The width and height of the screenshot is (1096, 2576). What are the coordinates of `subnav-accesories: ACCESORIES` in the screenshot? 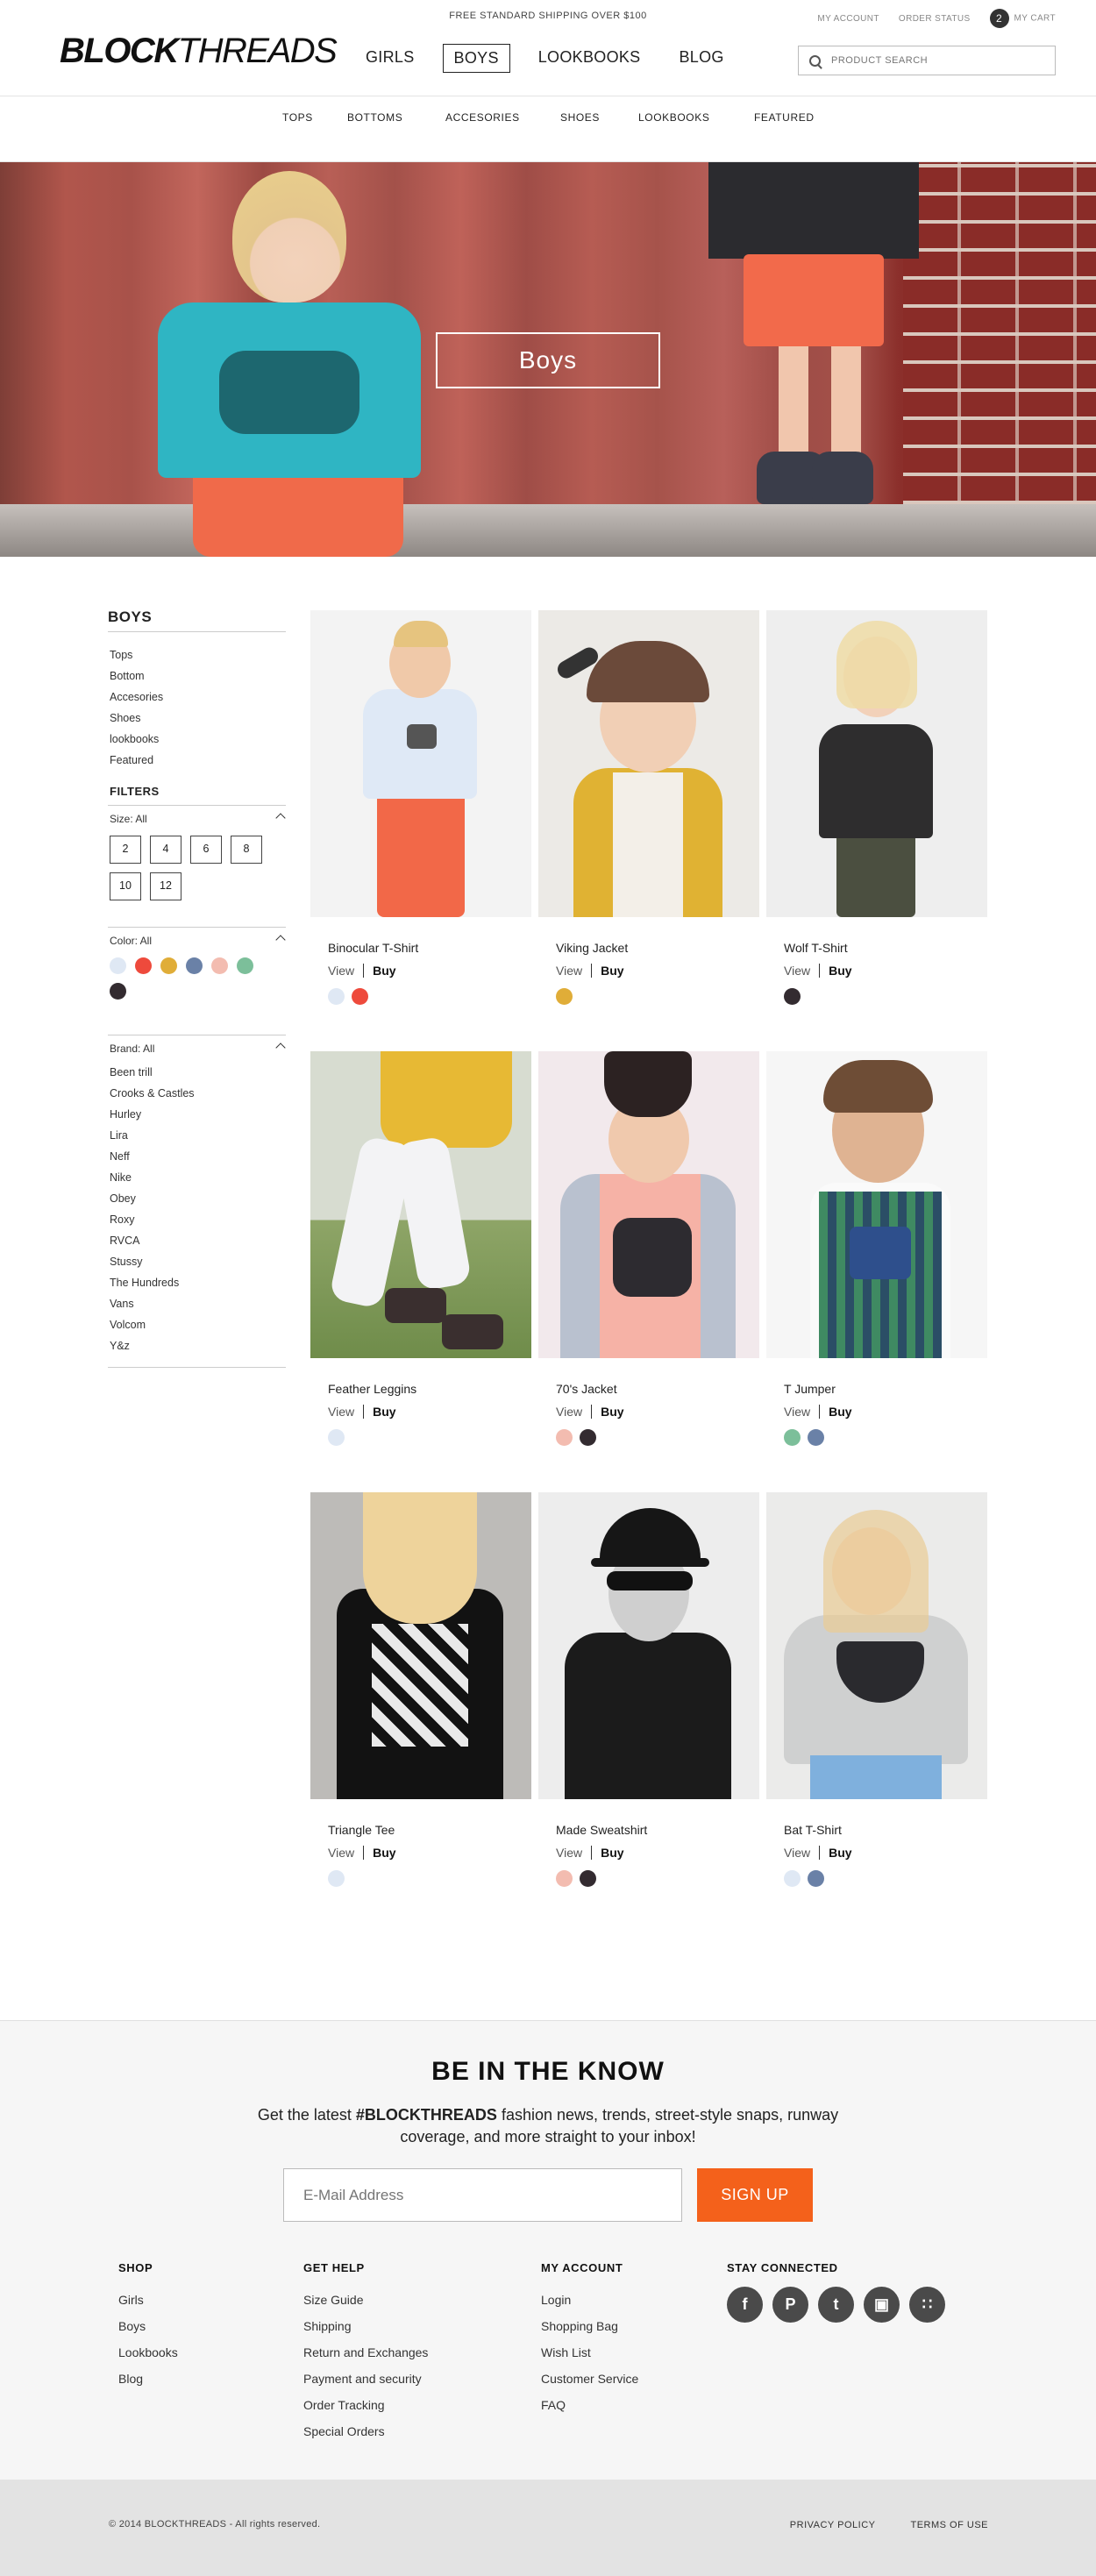 It's located at (482, 117).